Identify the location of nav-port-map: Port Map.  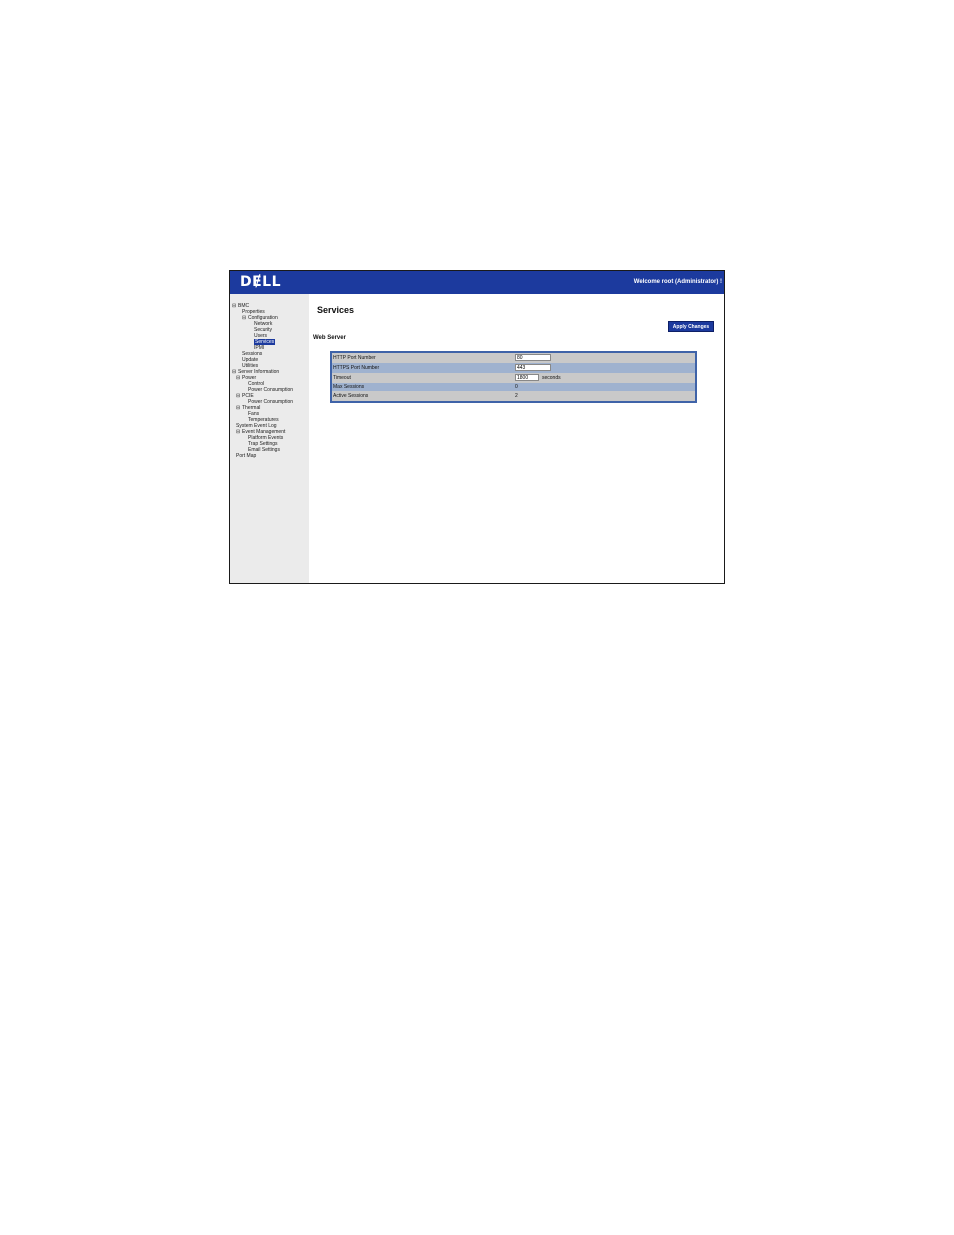
(246, 456).